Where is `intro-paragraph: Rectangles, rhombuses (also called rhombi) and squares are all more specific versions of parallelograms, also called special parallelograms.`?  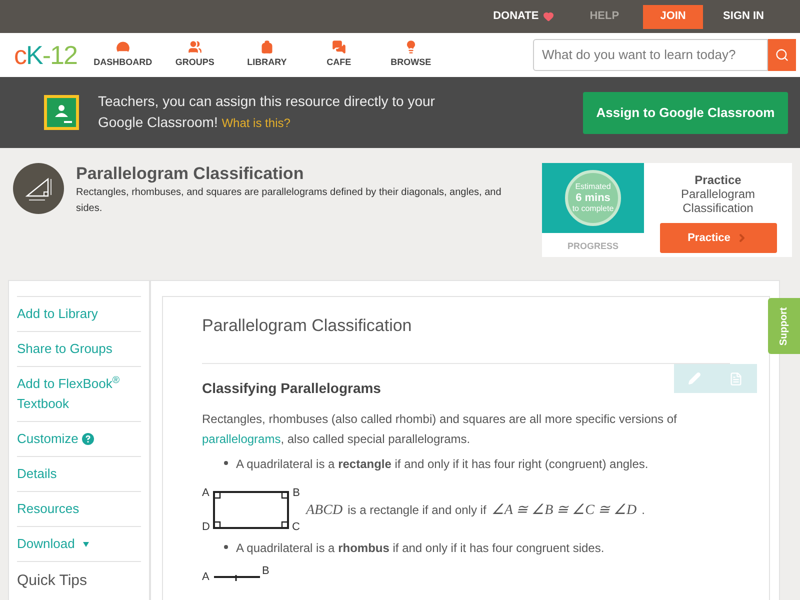
intro-paragraph: Rectangles, rhombuses (also called rhombi) and squares are all more specific versions of parallelograms, also called special parallelograms. is located at coordinates (440, 429).